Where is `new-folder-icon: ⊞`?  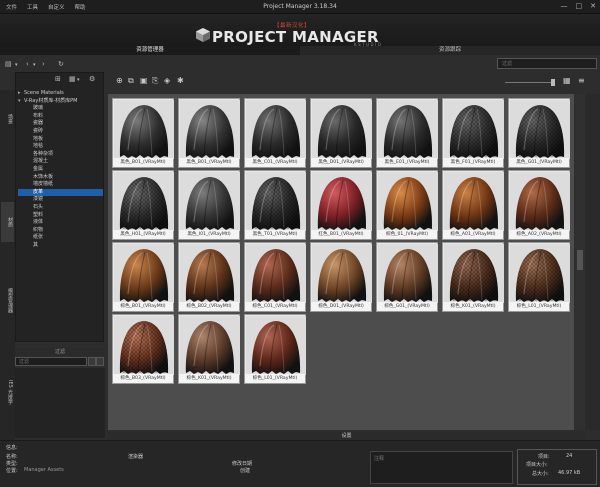
new-folder-icon: ⊞ is located at coordinates (58, 79).